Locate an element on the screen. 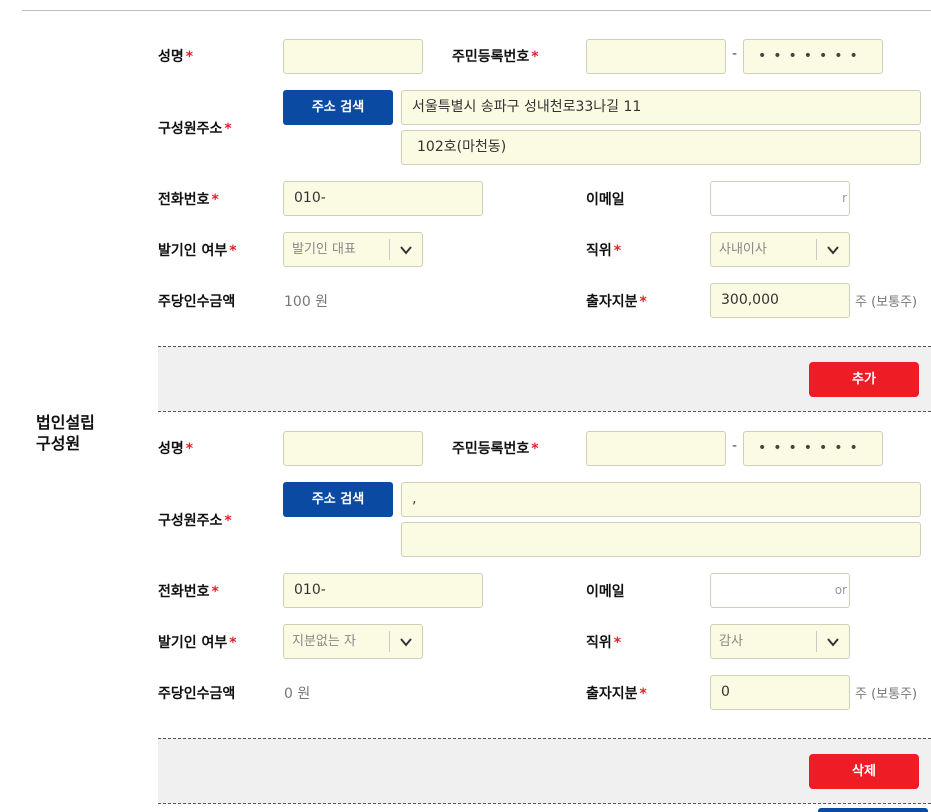 The height and width of the screenshot is (812, 931). share-input: 300,000 is located at coordinates (780, 300).